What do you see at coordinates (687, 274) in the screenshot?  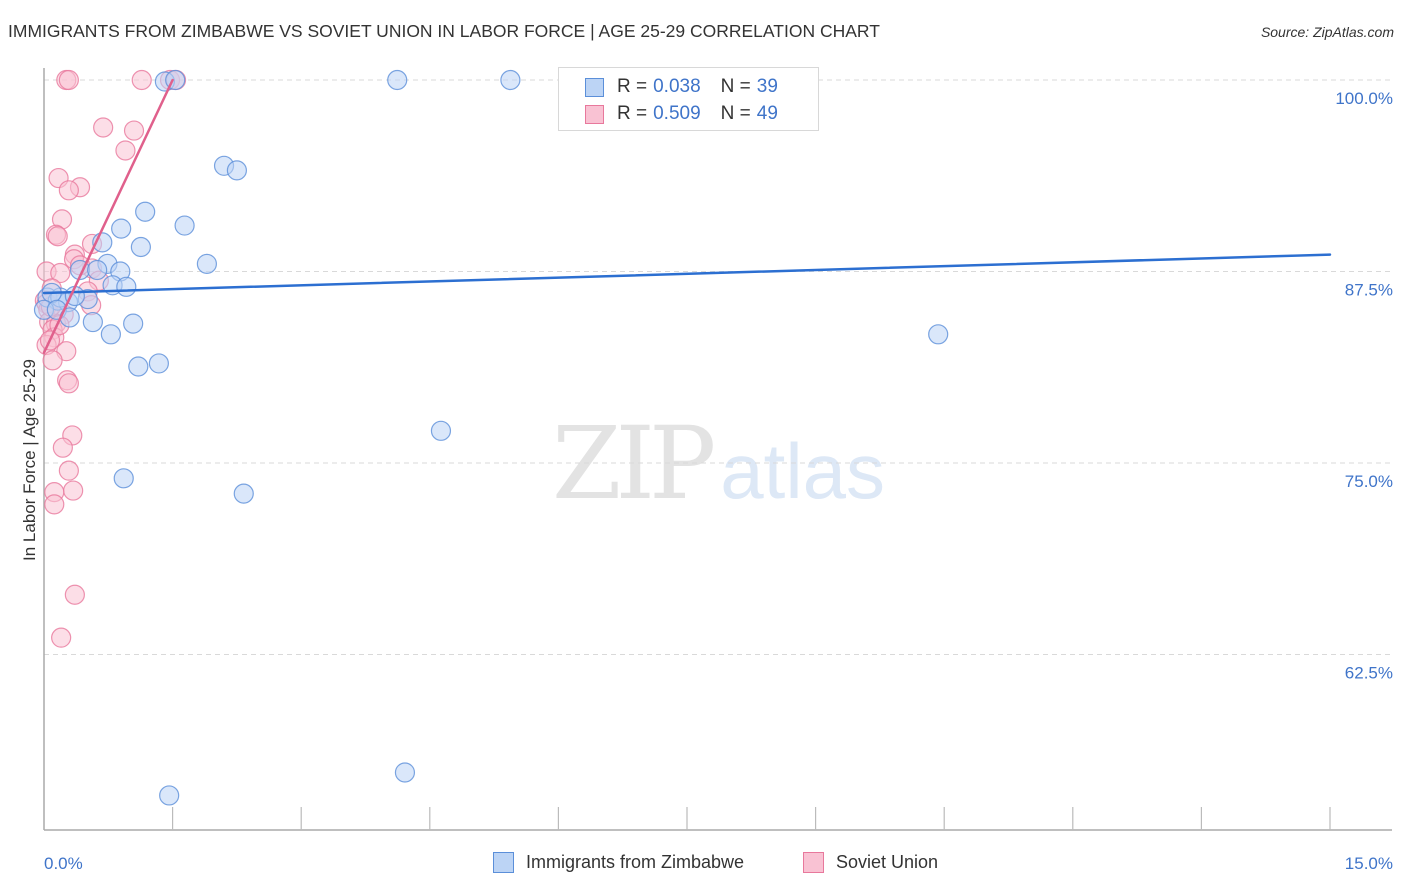 I see `zimbabwe-trend-line` at bounding box center [687, 274].